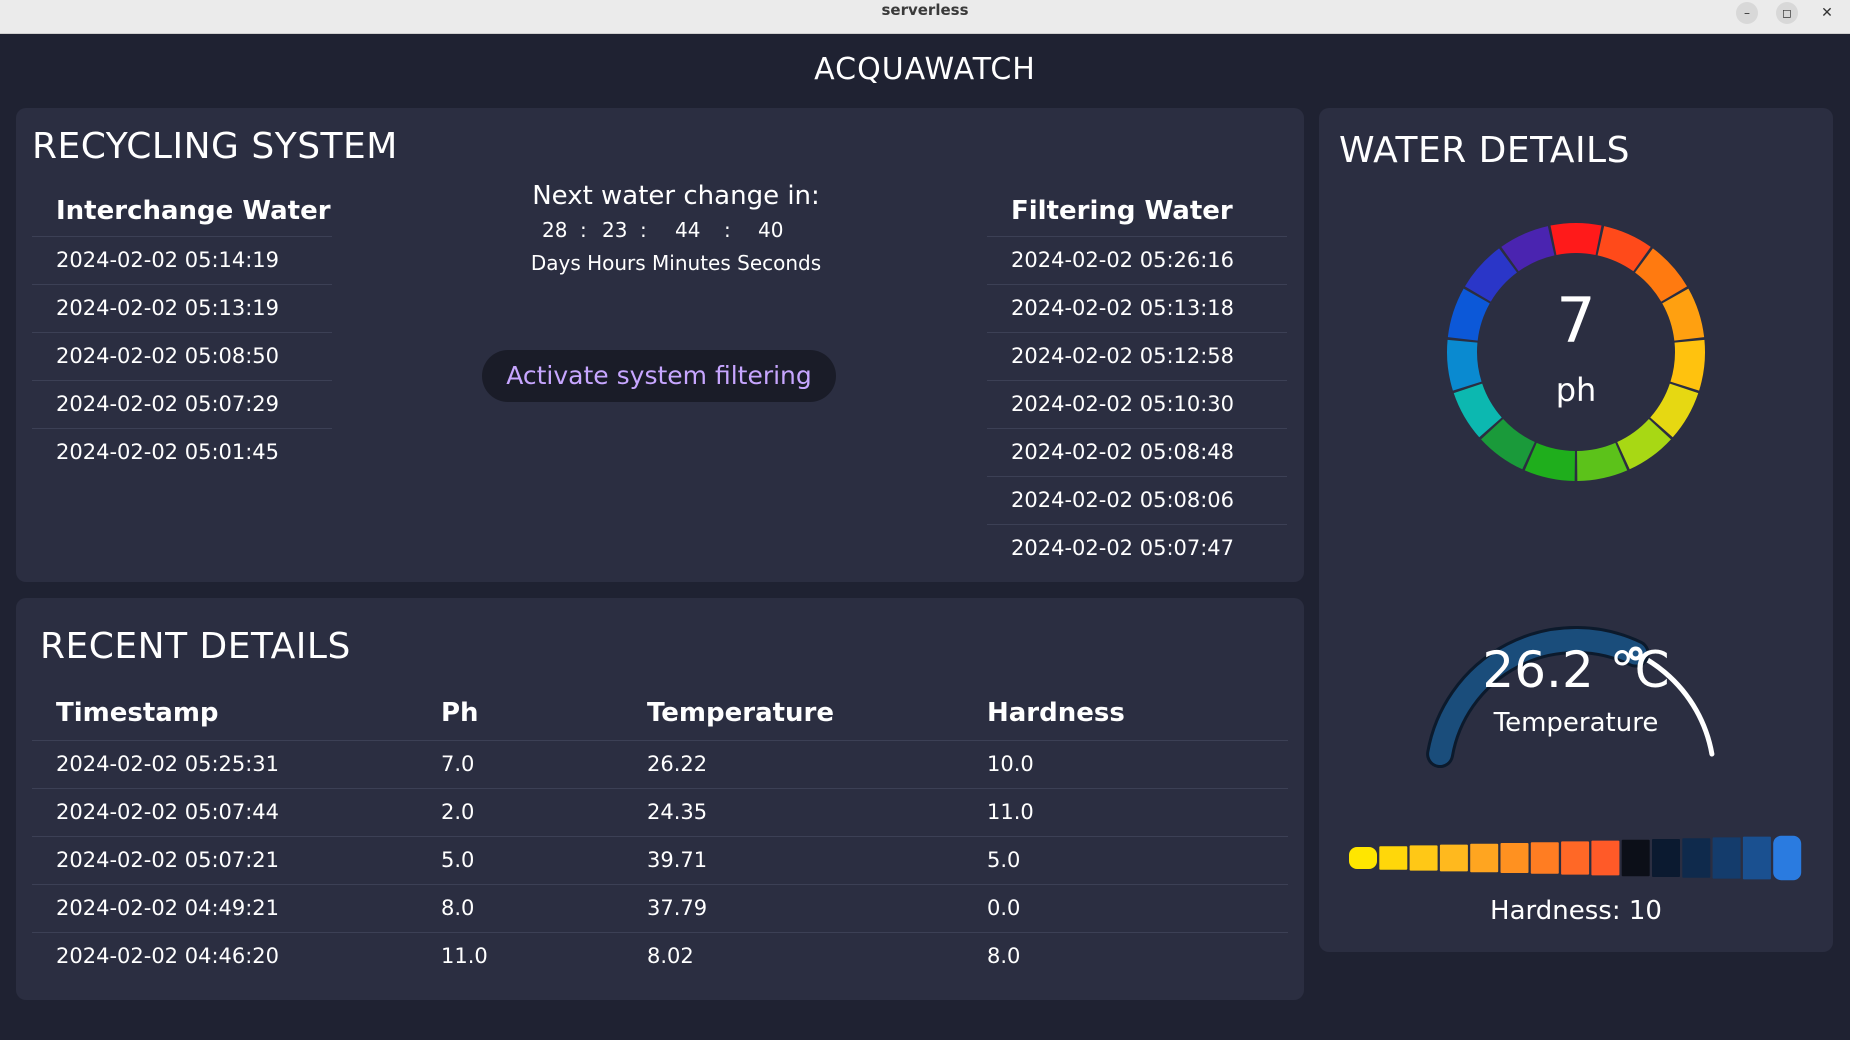  What do you see at coordinates (925, 10) in the screenshot?
I see `window-title: serverless` at bounding box center [925, 10].